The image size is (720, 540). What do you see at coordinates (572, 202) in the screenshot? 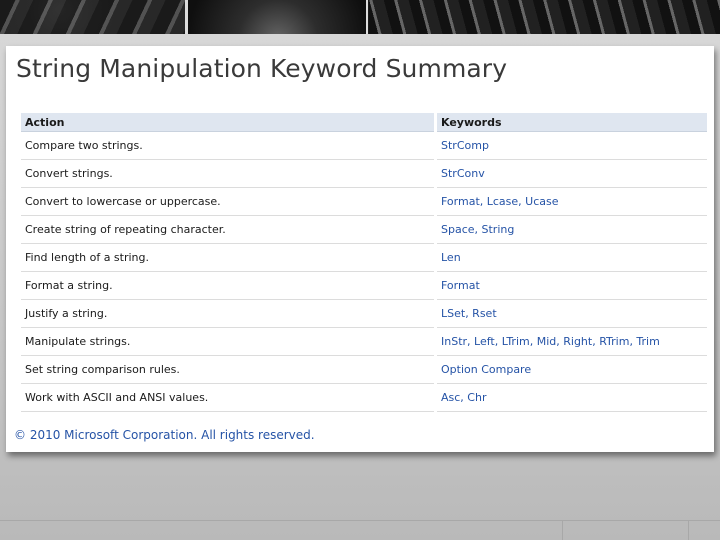
I see `keyword-link: Format, Lcase, Ucase` at bounding box center [572, 202].